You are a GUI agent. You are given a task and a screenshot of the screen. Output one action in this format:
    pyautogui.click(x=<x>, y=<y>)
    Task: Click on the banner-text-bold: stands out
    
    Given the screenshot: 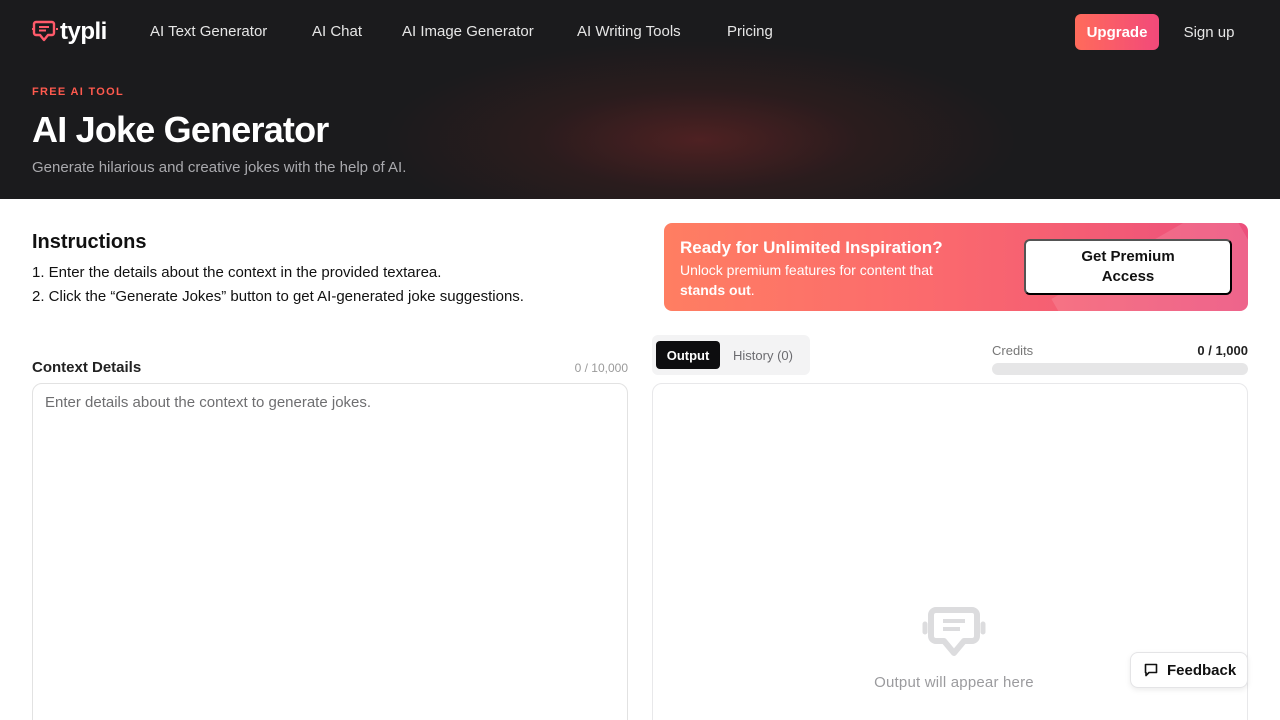 What is the action you would take?
    pyautogui.click(x=715, y=290)
    